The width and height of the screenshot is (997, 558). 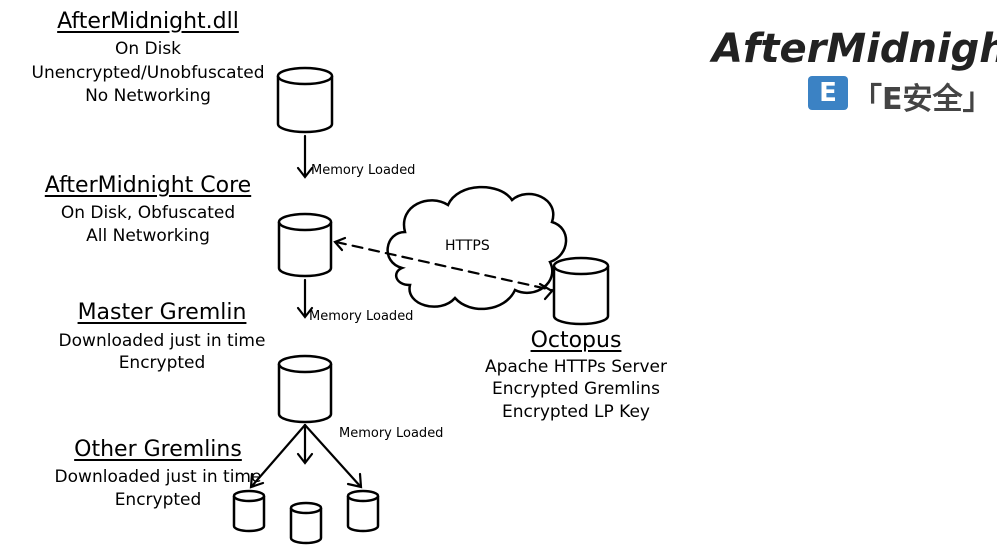 What do you see at coordinates (576, 367) in the screenshot?
I see `octopus-line-1: Apache HTTPs Server` at bounding box center [576, 367].